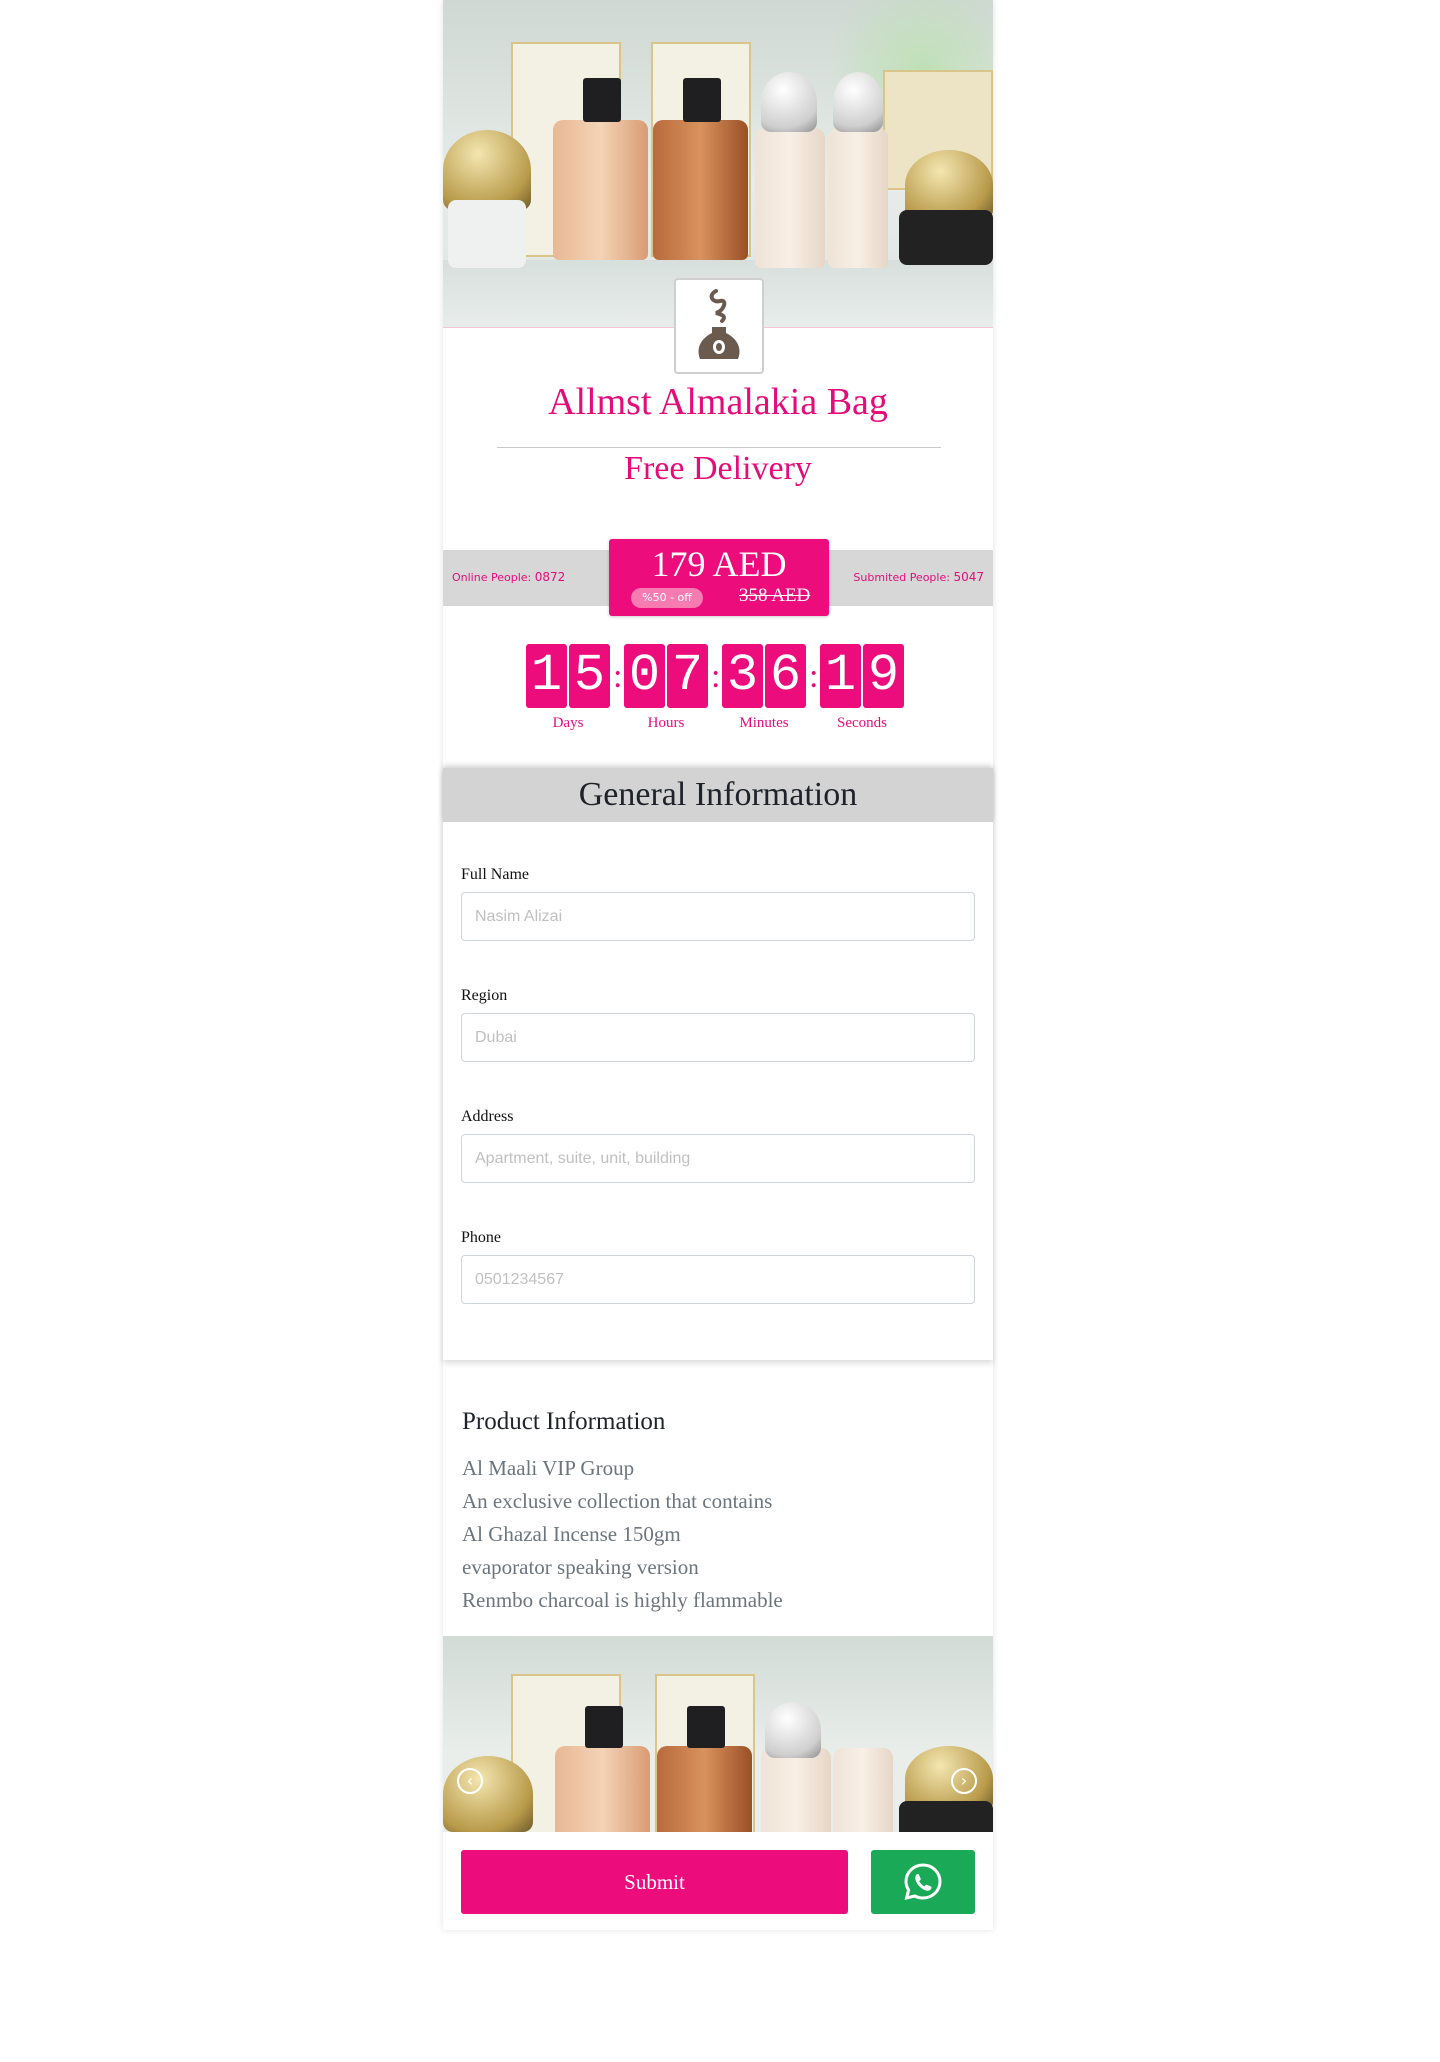 This screenshot has height=2062, width=1440. Describe the element at coordinates (568, 688) in the screenshot. I see `countdown-days: 1 5 Days` at that location.